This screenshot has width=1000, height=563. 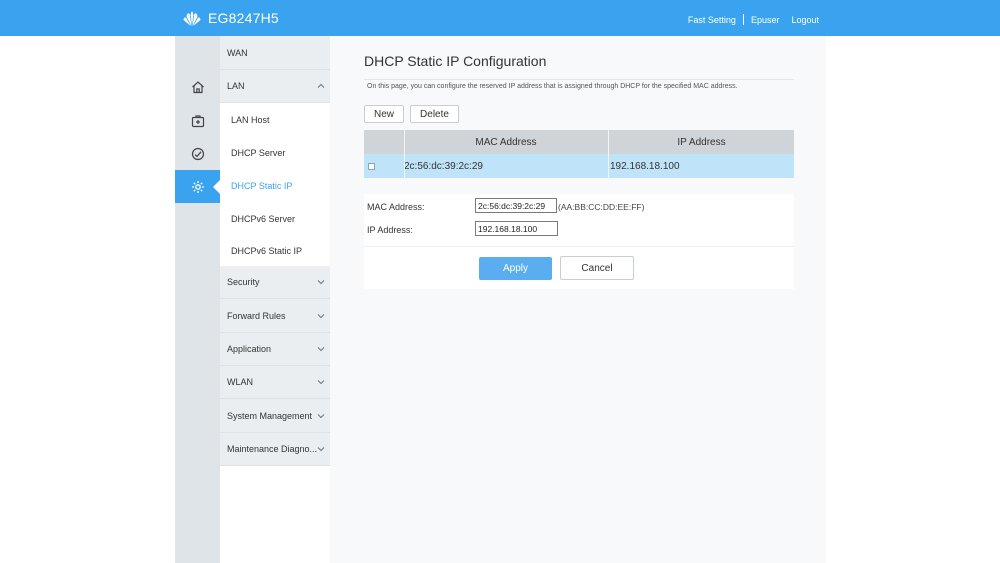 I want to click on submenu-item-label: DHCP Static IP, so click(x=262, y=185).